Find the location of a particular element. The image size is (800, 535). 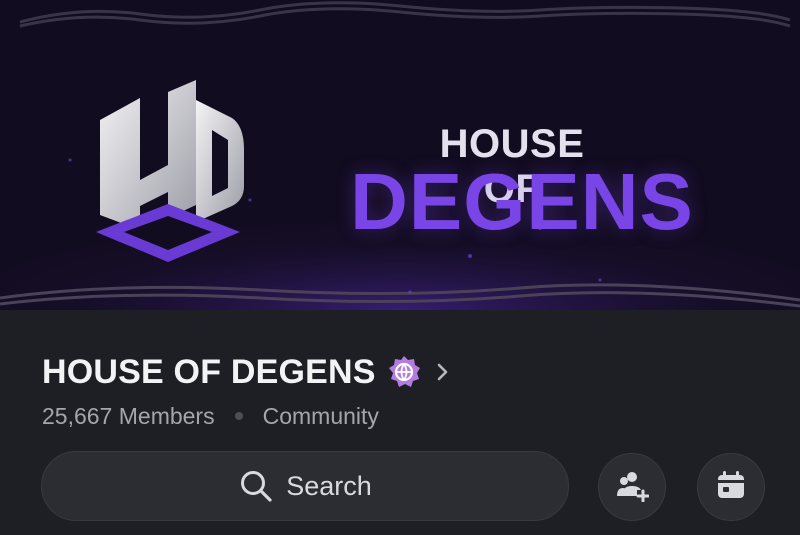

separator-dot is located at coordinates (238, 416).